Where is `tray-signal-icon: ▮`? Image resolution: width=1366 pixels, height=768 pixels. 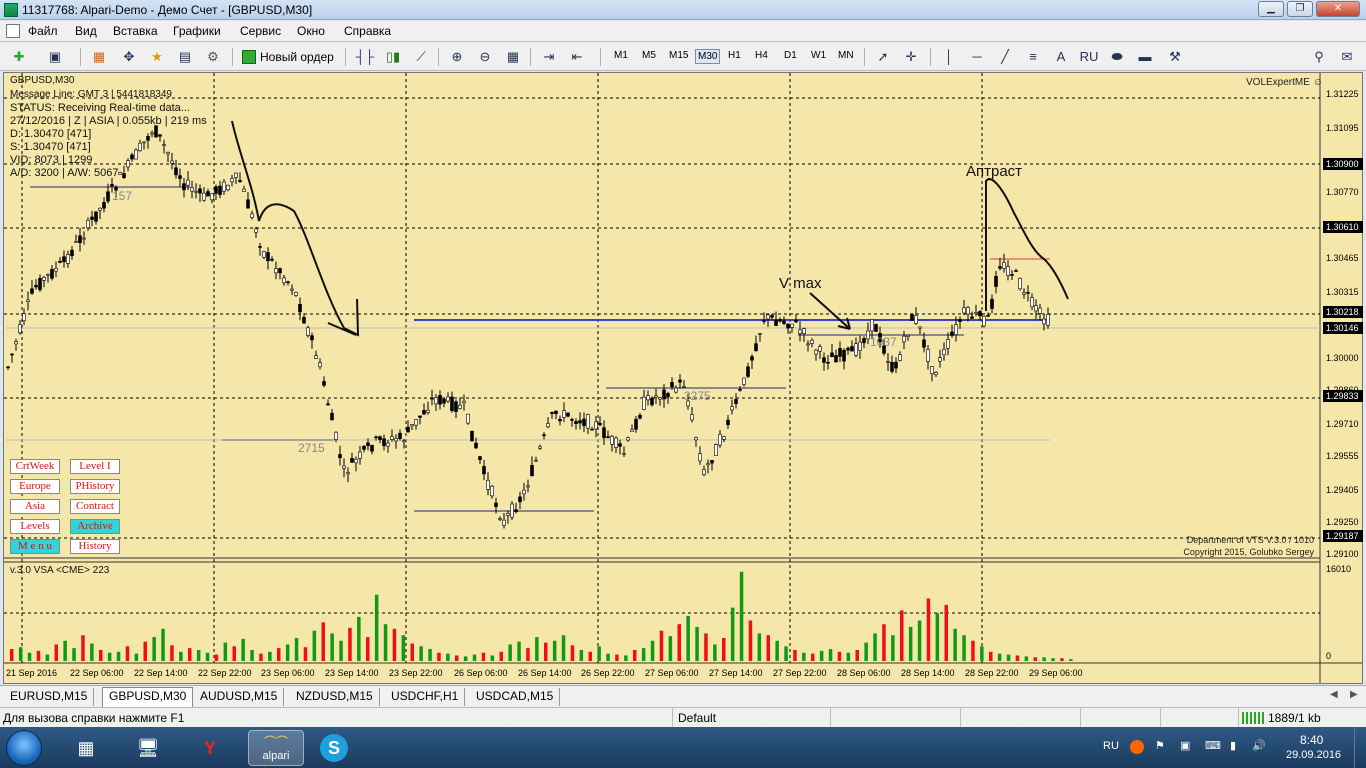 tray-signal-icon: ▮ is located at coordinates (1233, 745).